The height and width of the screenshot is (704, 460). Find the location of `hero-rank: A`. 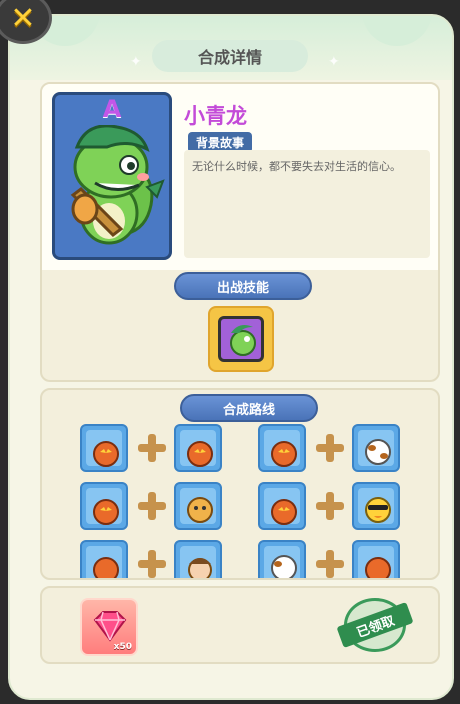

hero-rank: A is located at coordinates (112, 109).